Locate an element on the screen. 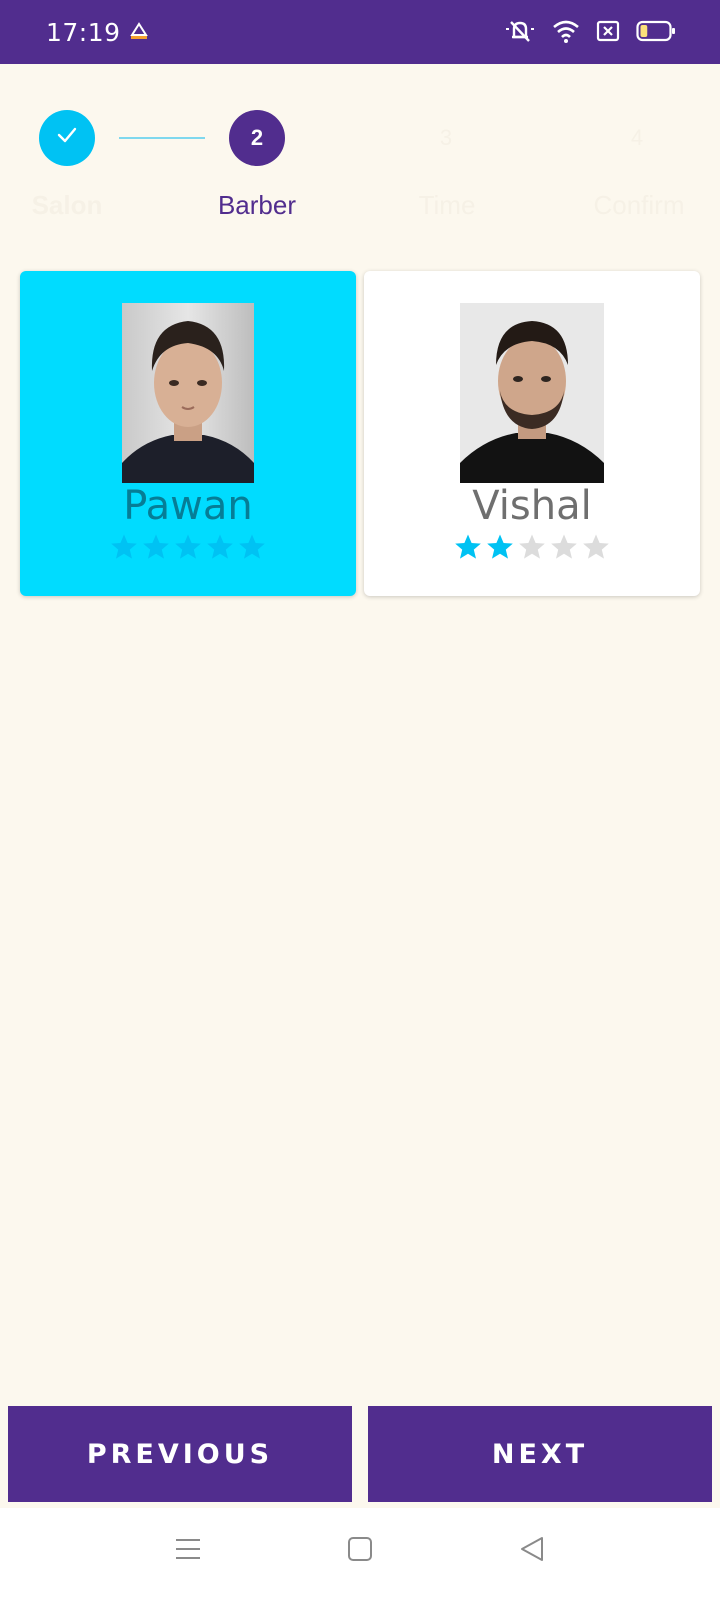 This screenshot has width=720, height=1600. booking-stepper: 2 3 4 Salon Barber Time Confirm is located at coordinates (360, 149).